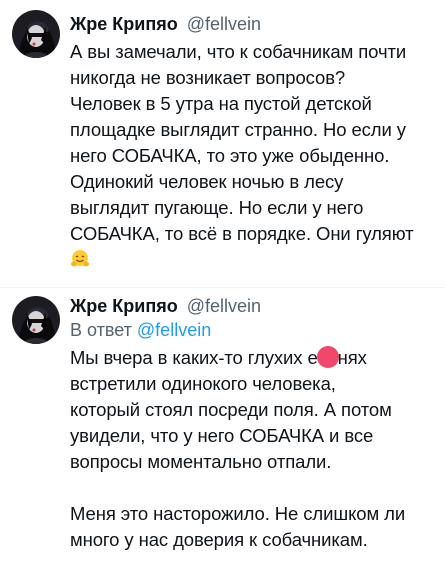 This screenshot has width=445, height=565. What do you see at coordinates (251, 260) in the screenshot?
I see `emoji-line` at bounding box center [251, 260].